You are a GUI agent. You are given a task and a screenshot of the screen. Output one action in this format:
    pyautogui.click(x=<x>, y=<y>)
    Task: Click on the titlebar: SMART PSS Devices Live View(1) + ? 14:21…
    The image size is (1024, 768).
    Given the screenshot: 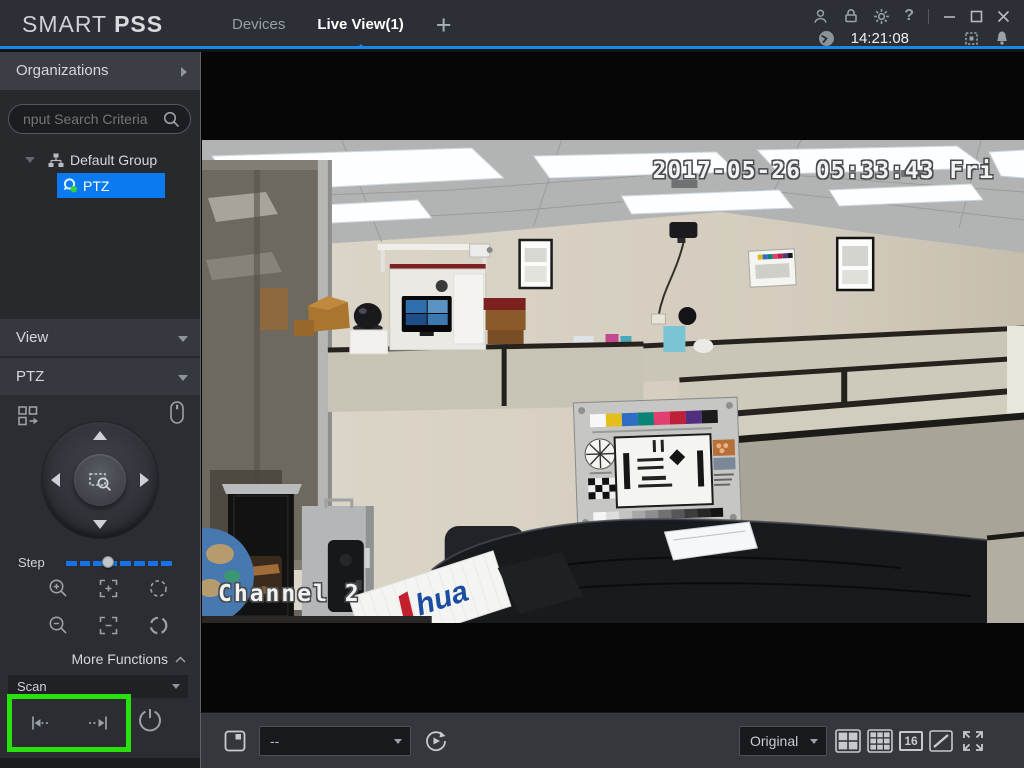 What is the action you would take?
    pyautogui.click(x=512, y=24)
    